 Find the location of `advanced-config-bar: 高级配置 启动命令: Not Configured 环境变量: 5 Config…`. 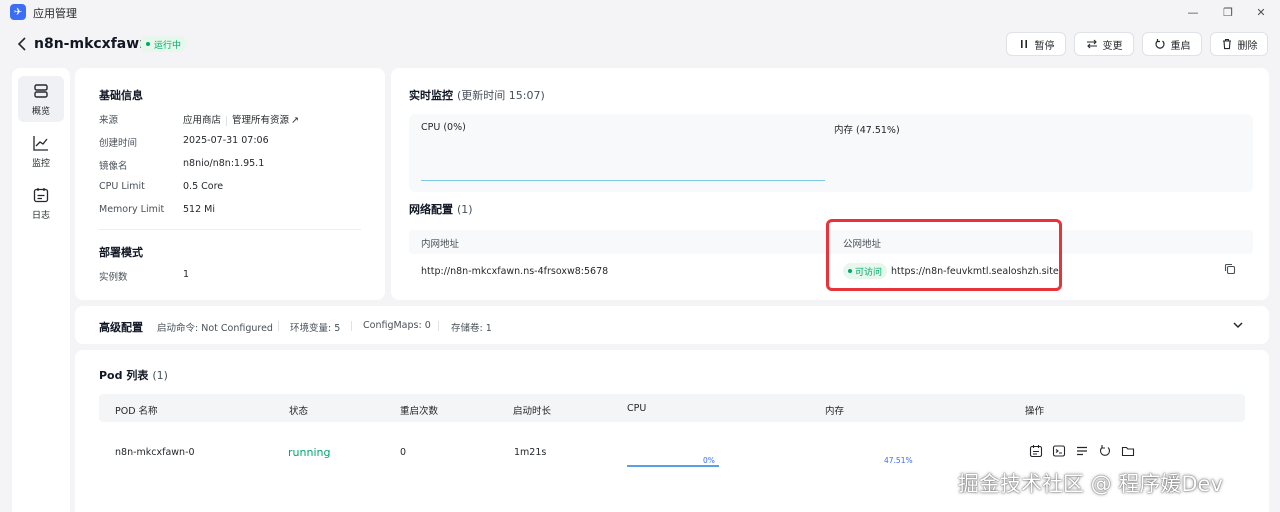

advanced-config-bar: 高级配置 启动命令: Not Configured 环境变量: 5 Config… is located at coordinates (672, 325).